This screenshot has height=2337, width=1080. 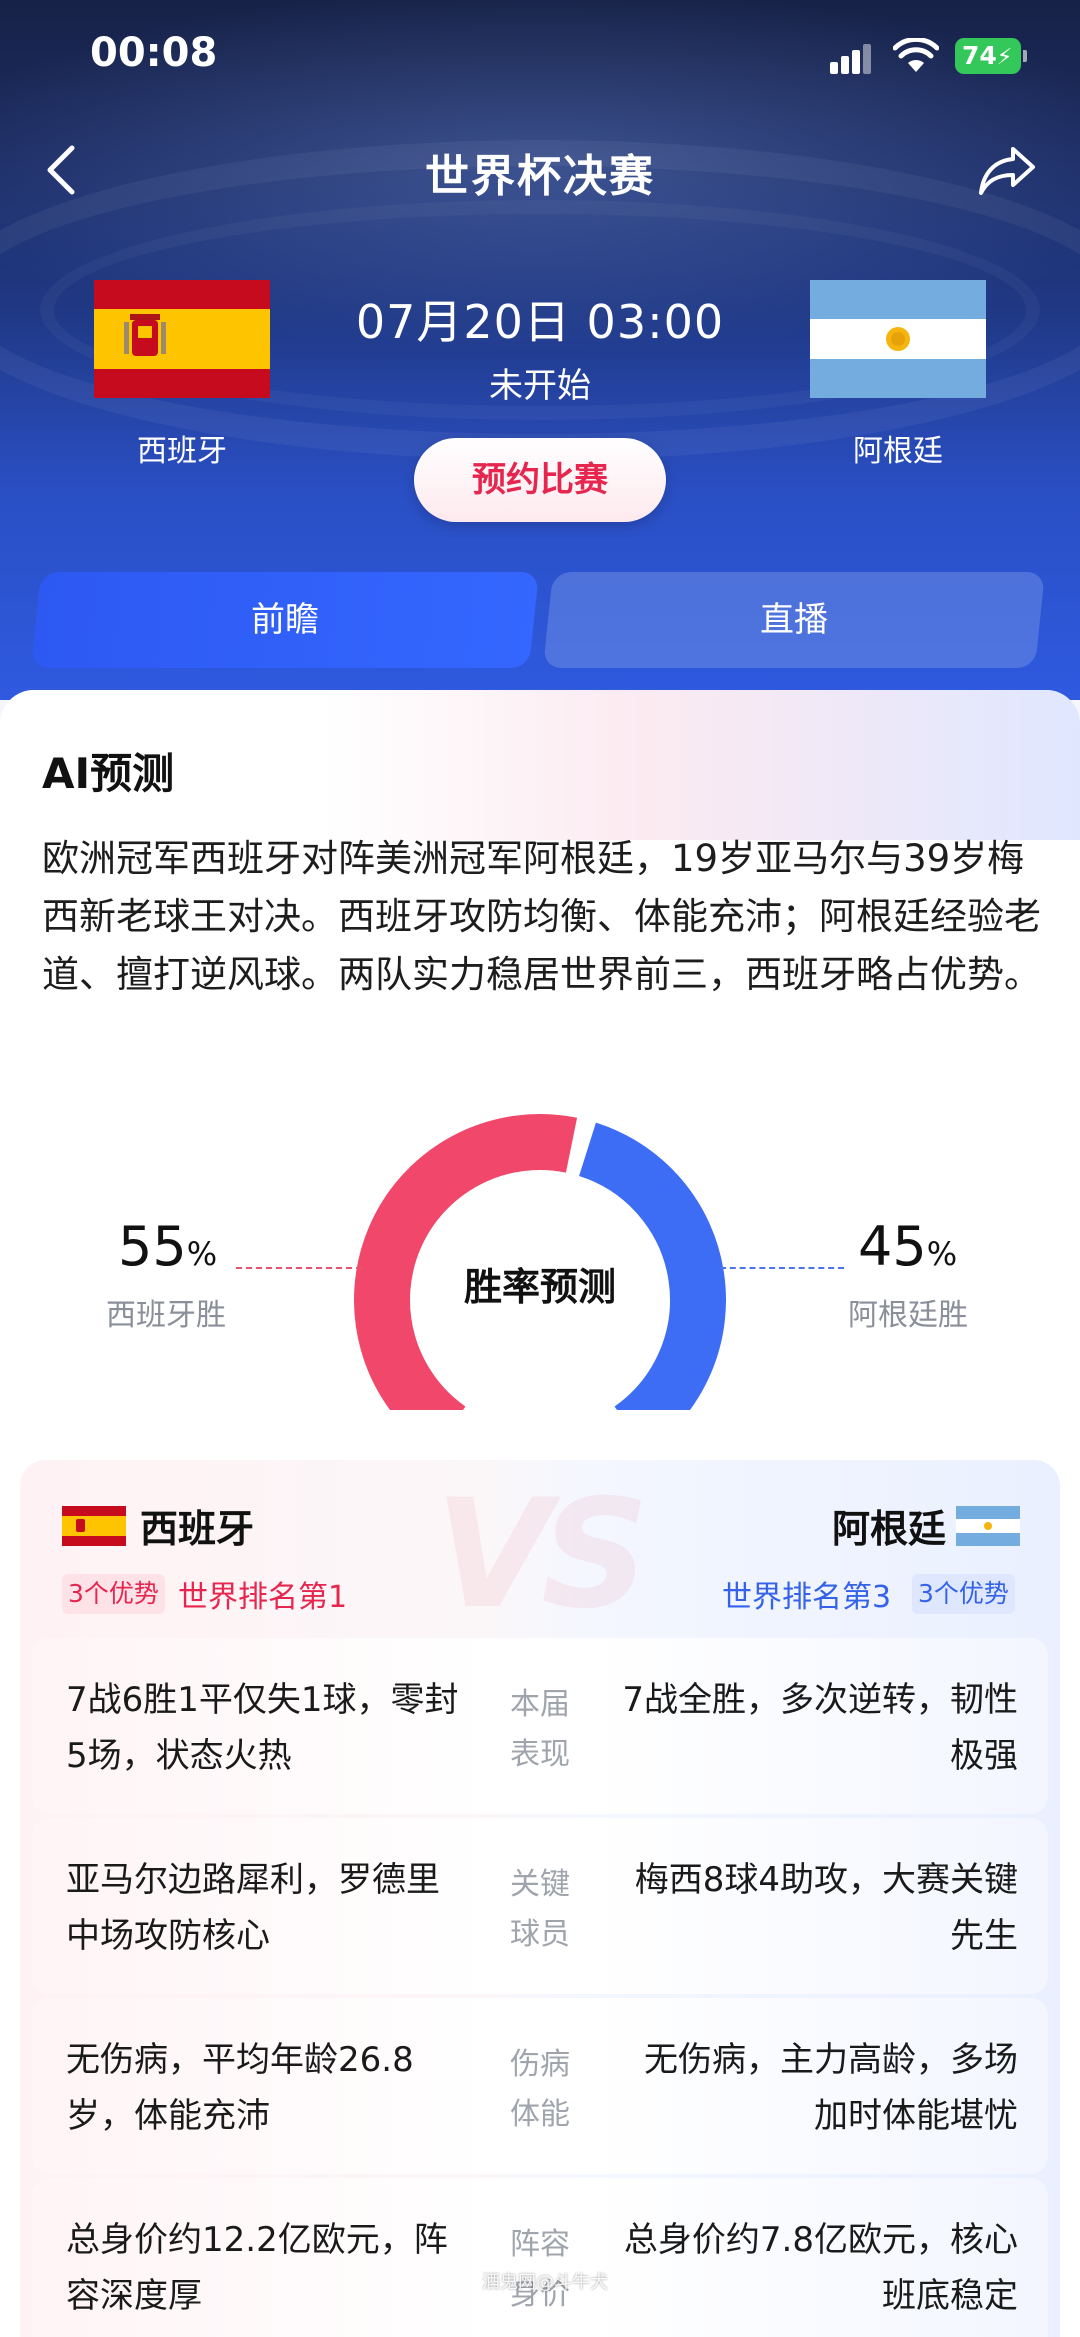 What do you see at coordinates (253, 1908) in the screenshot?
I see `home-detail: 亚马尔边路犀利，罗德里中场攻防核心` at bounding box center [253, 1908].